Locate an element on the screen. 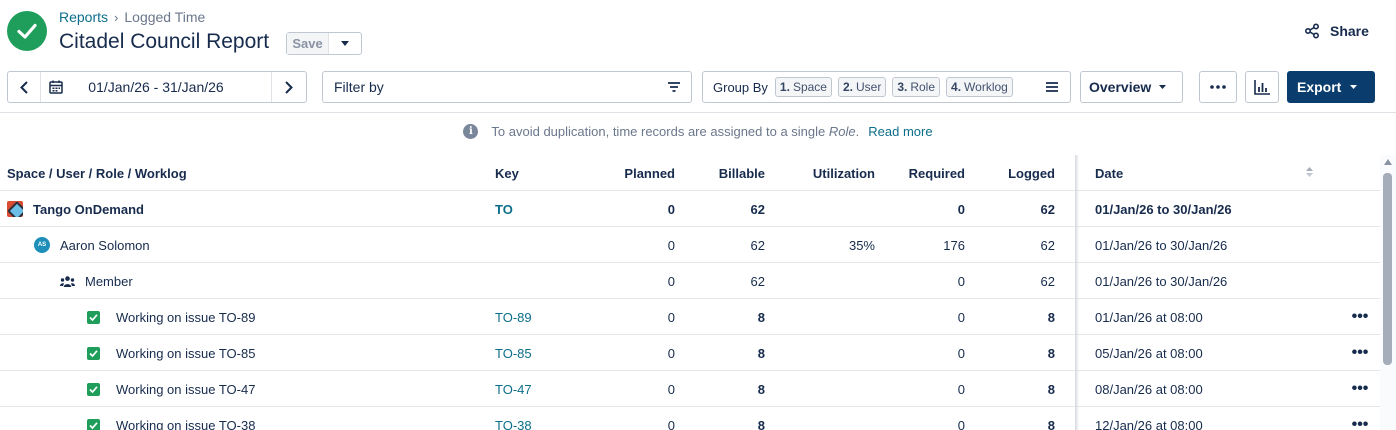 The height and width of the screenshot is (430, 1396). group-chip-space: 1. Space is located at coordinates (803, 87).